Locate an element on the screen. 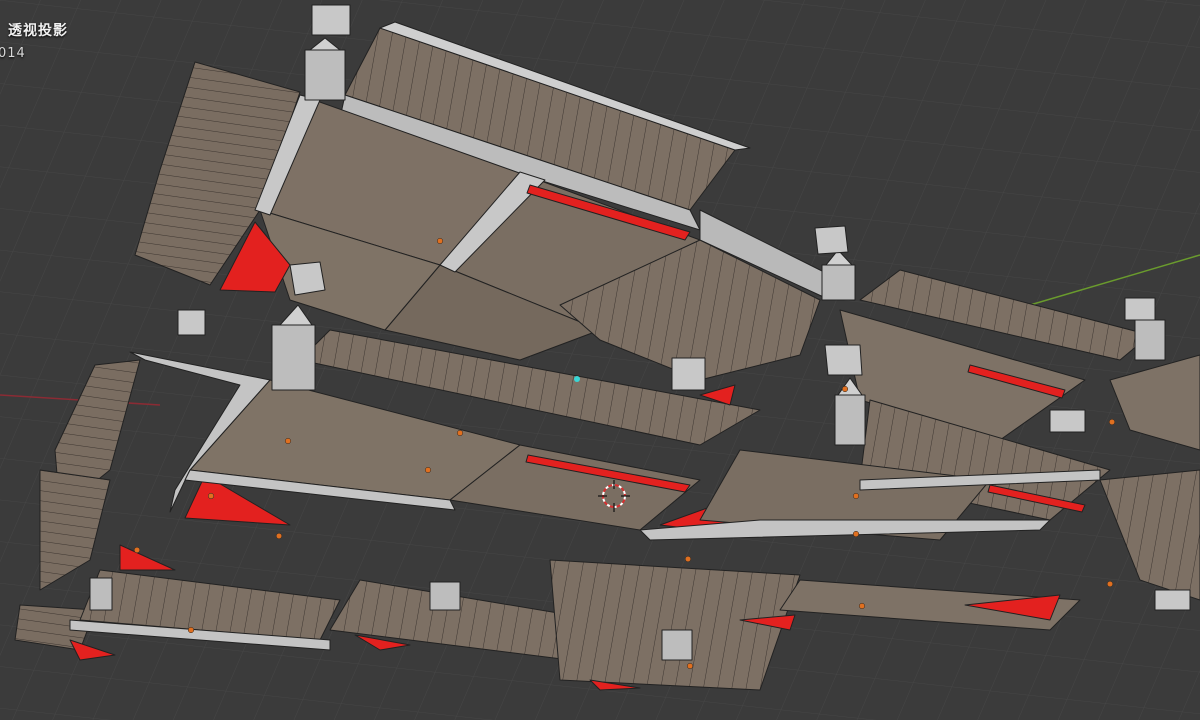 Image resolution: width=1200 pixels, height=720 pixels. view-projection-label: 透视投影 is located at coordinates (38, 31).